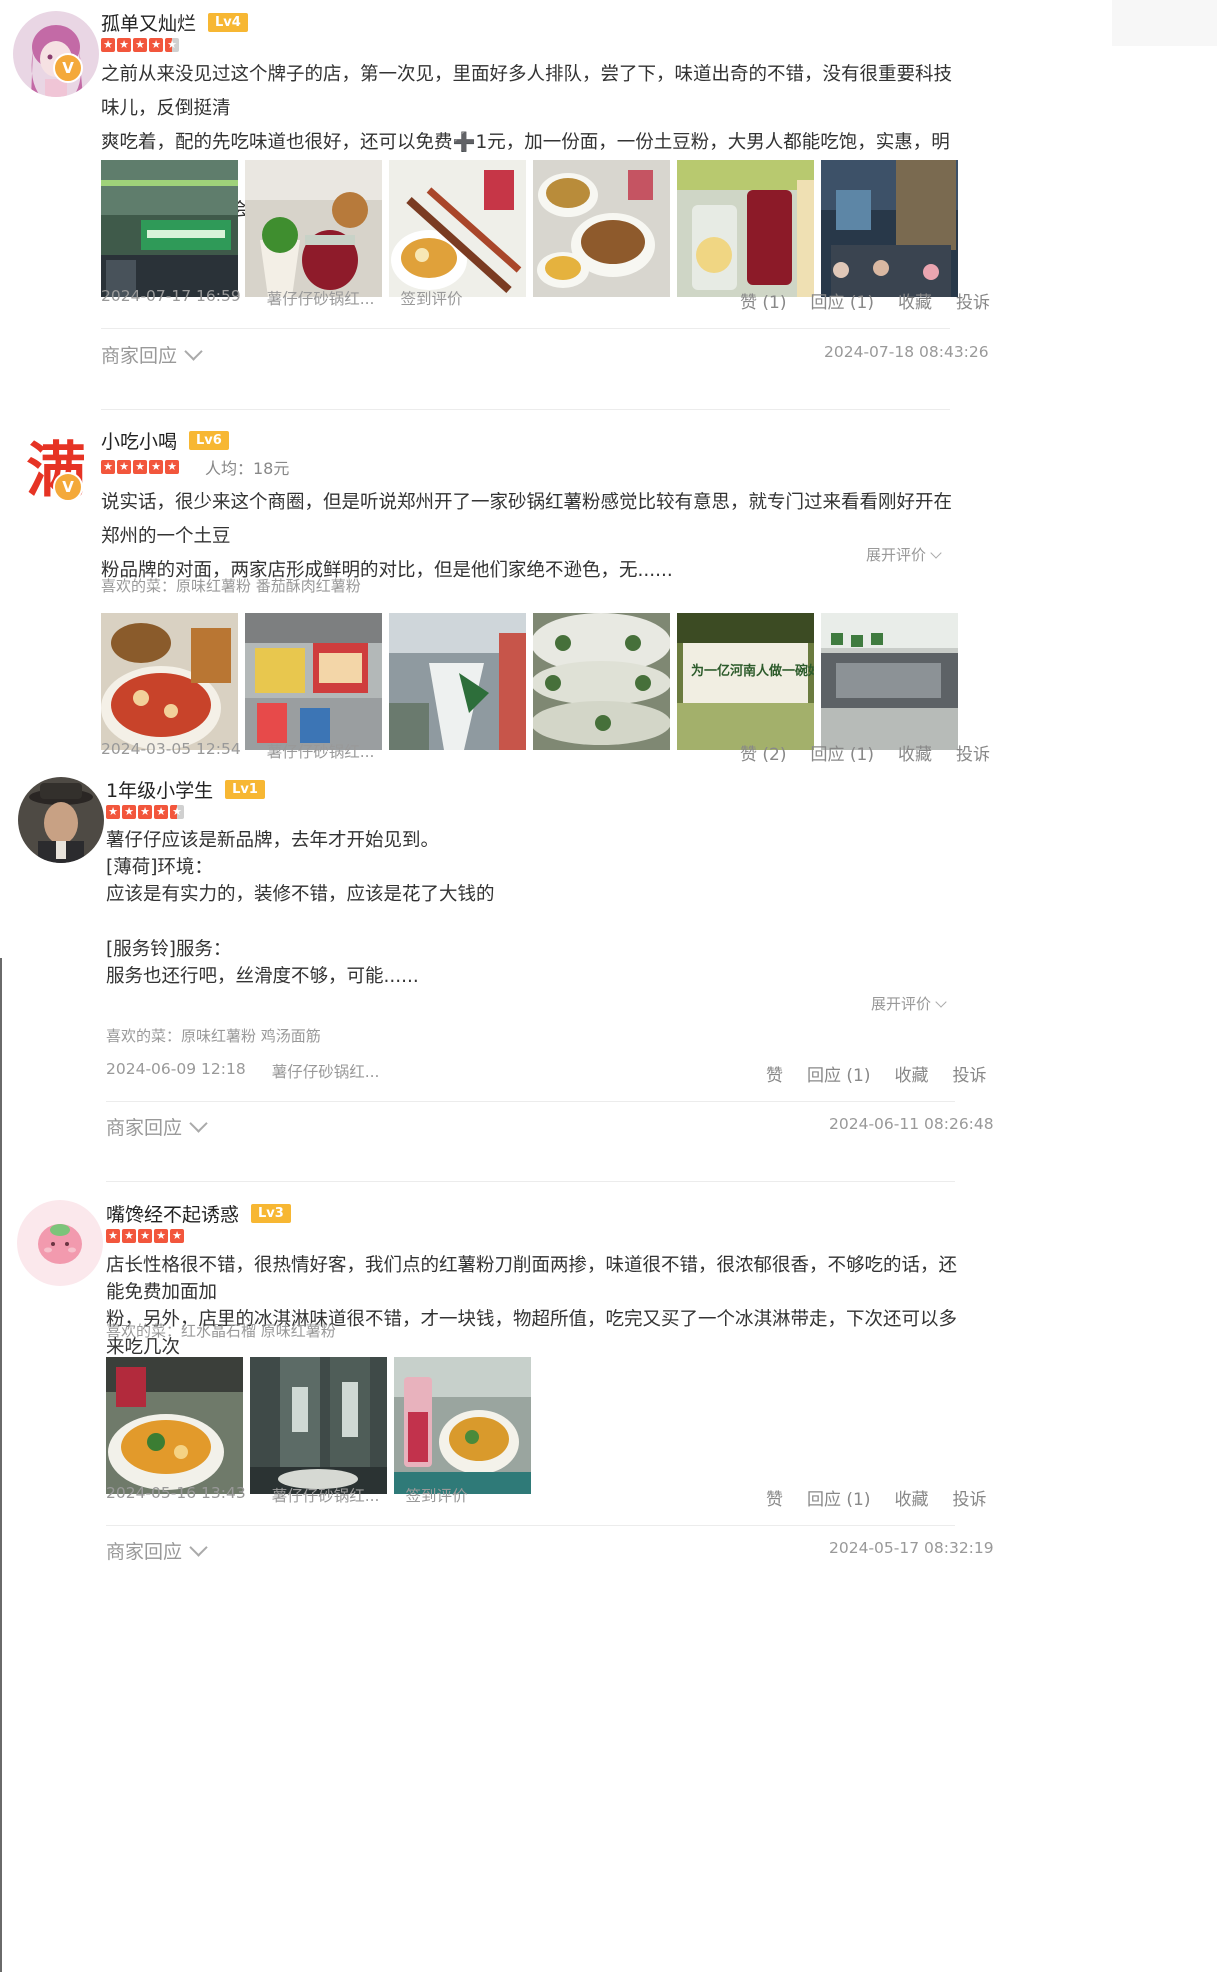  I want to click on review-date: 2024-06-09 12:18, so click(176, 1069).